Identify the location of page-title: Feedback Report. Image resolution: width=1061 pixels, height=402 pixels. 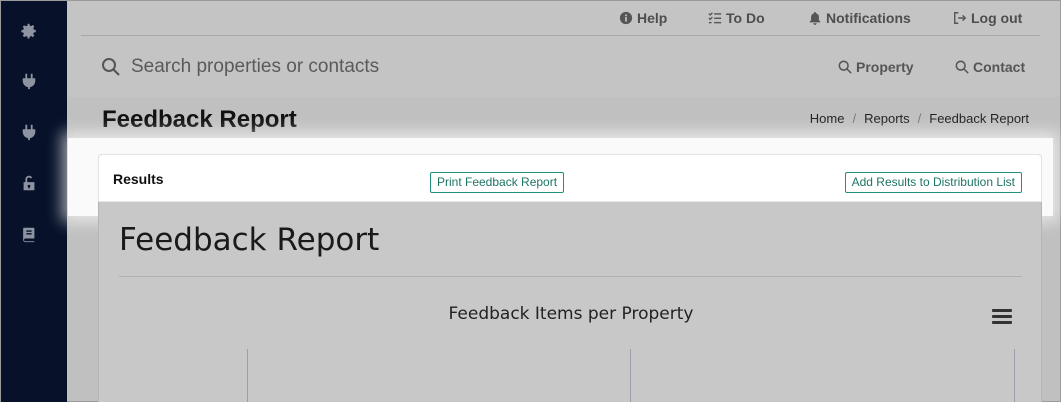
(199, 119).